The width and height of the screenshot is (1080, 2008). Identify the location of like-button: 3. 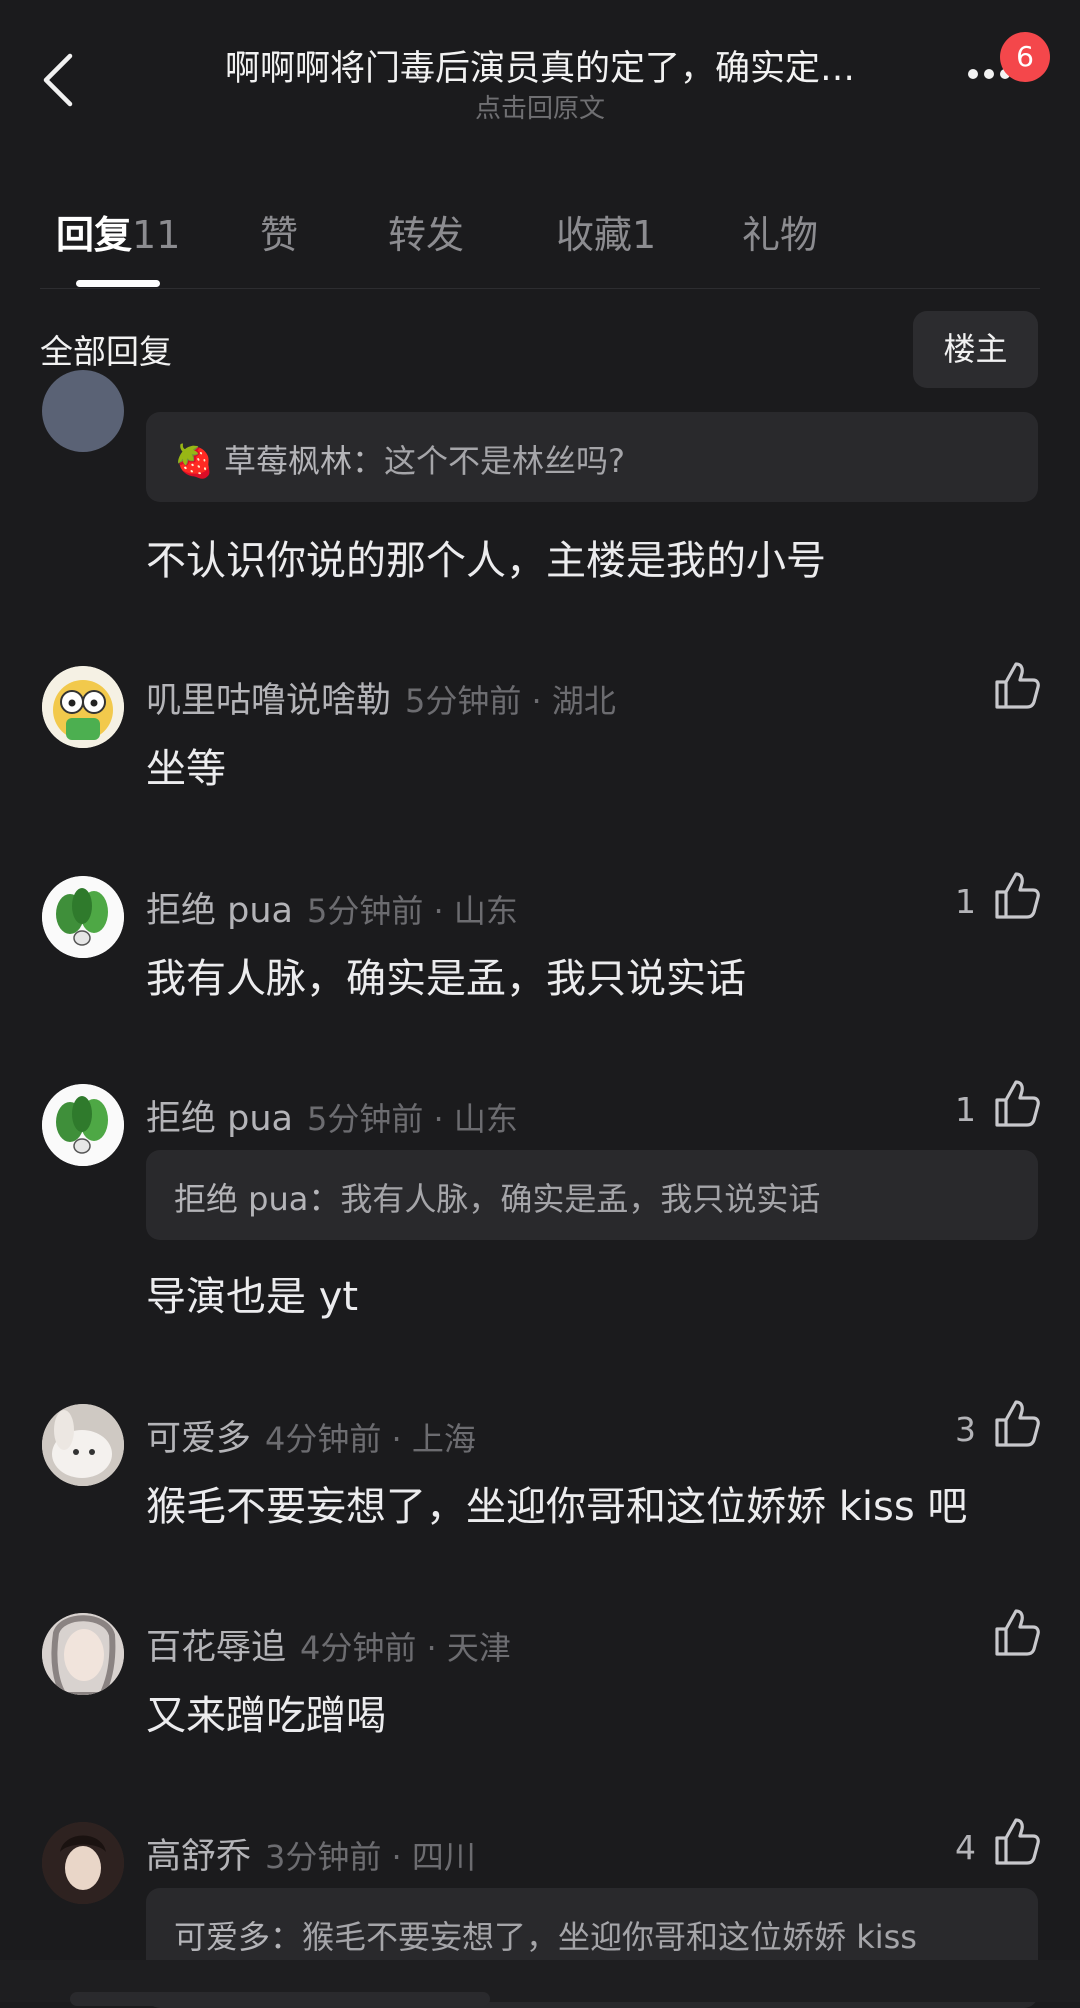
(970, 1428).